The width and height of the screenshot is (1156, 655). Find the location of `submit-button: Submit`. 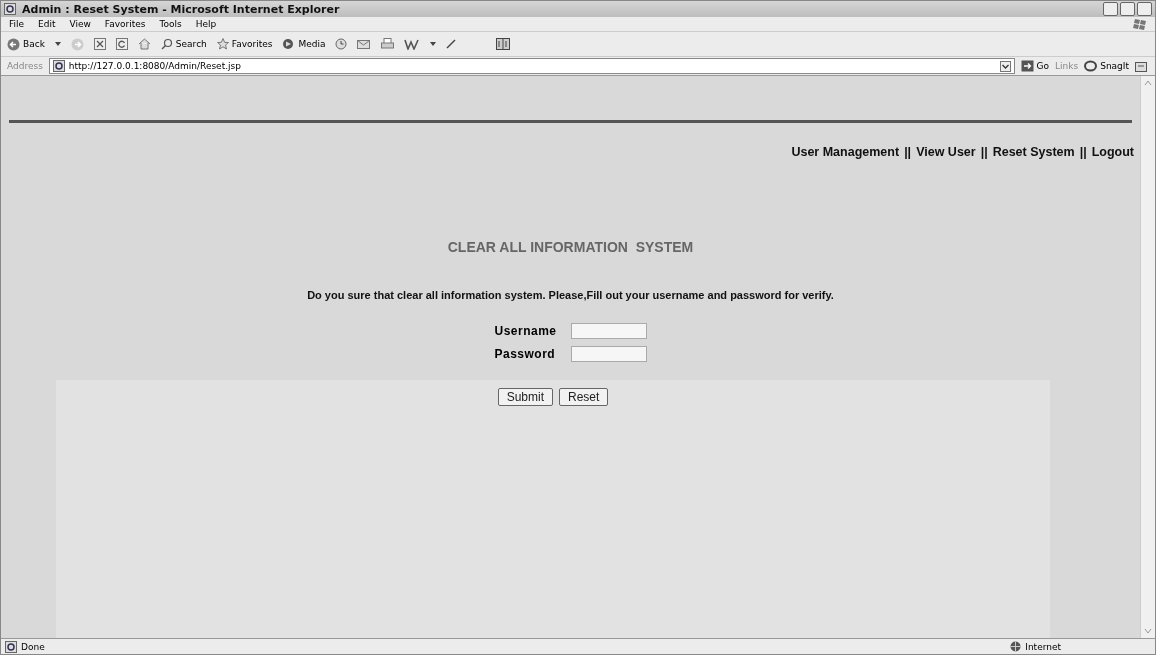

submit-button: Submit is located at coordinates (525, 397).